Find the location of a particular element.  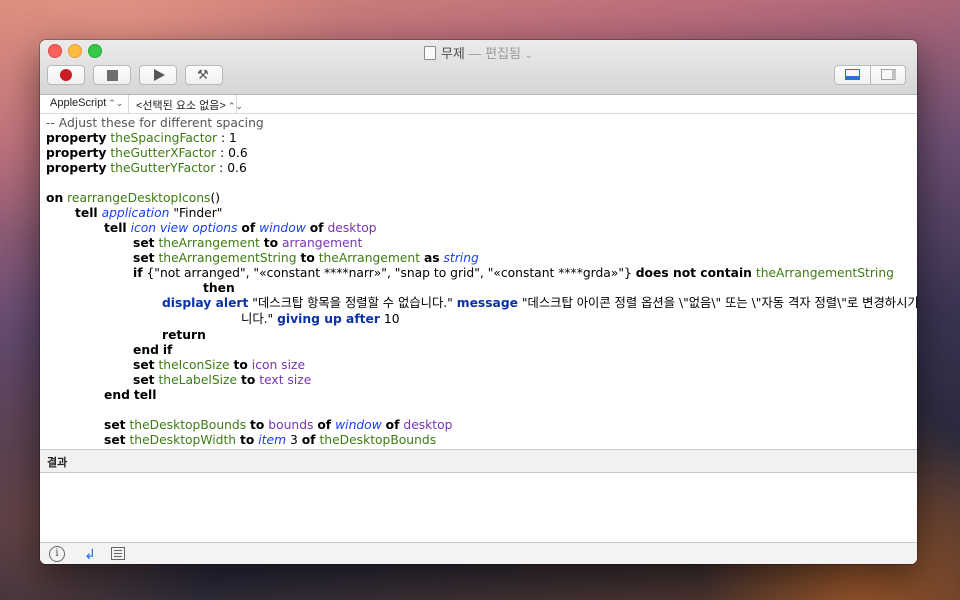

code-token-prop: icon size is located at coordinates (278, 365).